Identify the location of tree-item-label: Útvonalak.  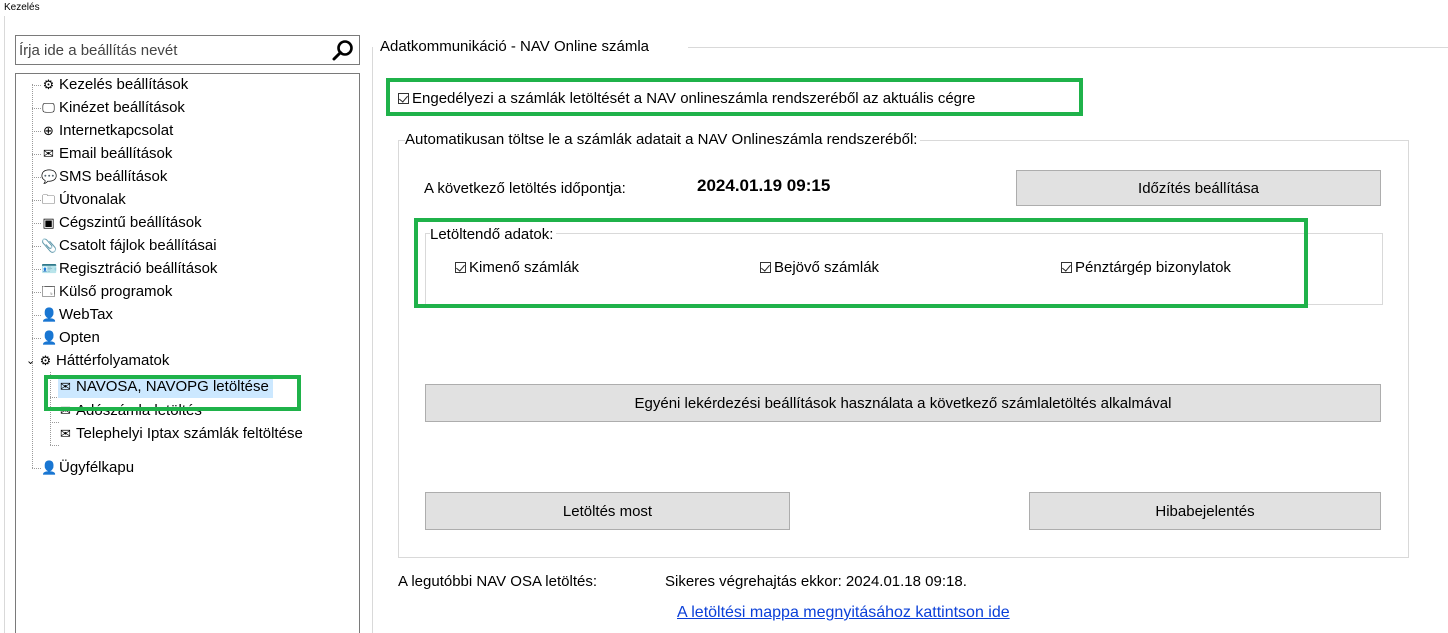
(92, 199).